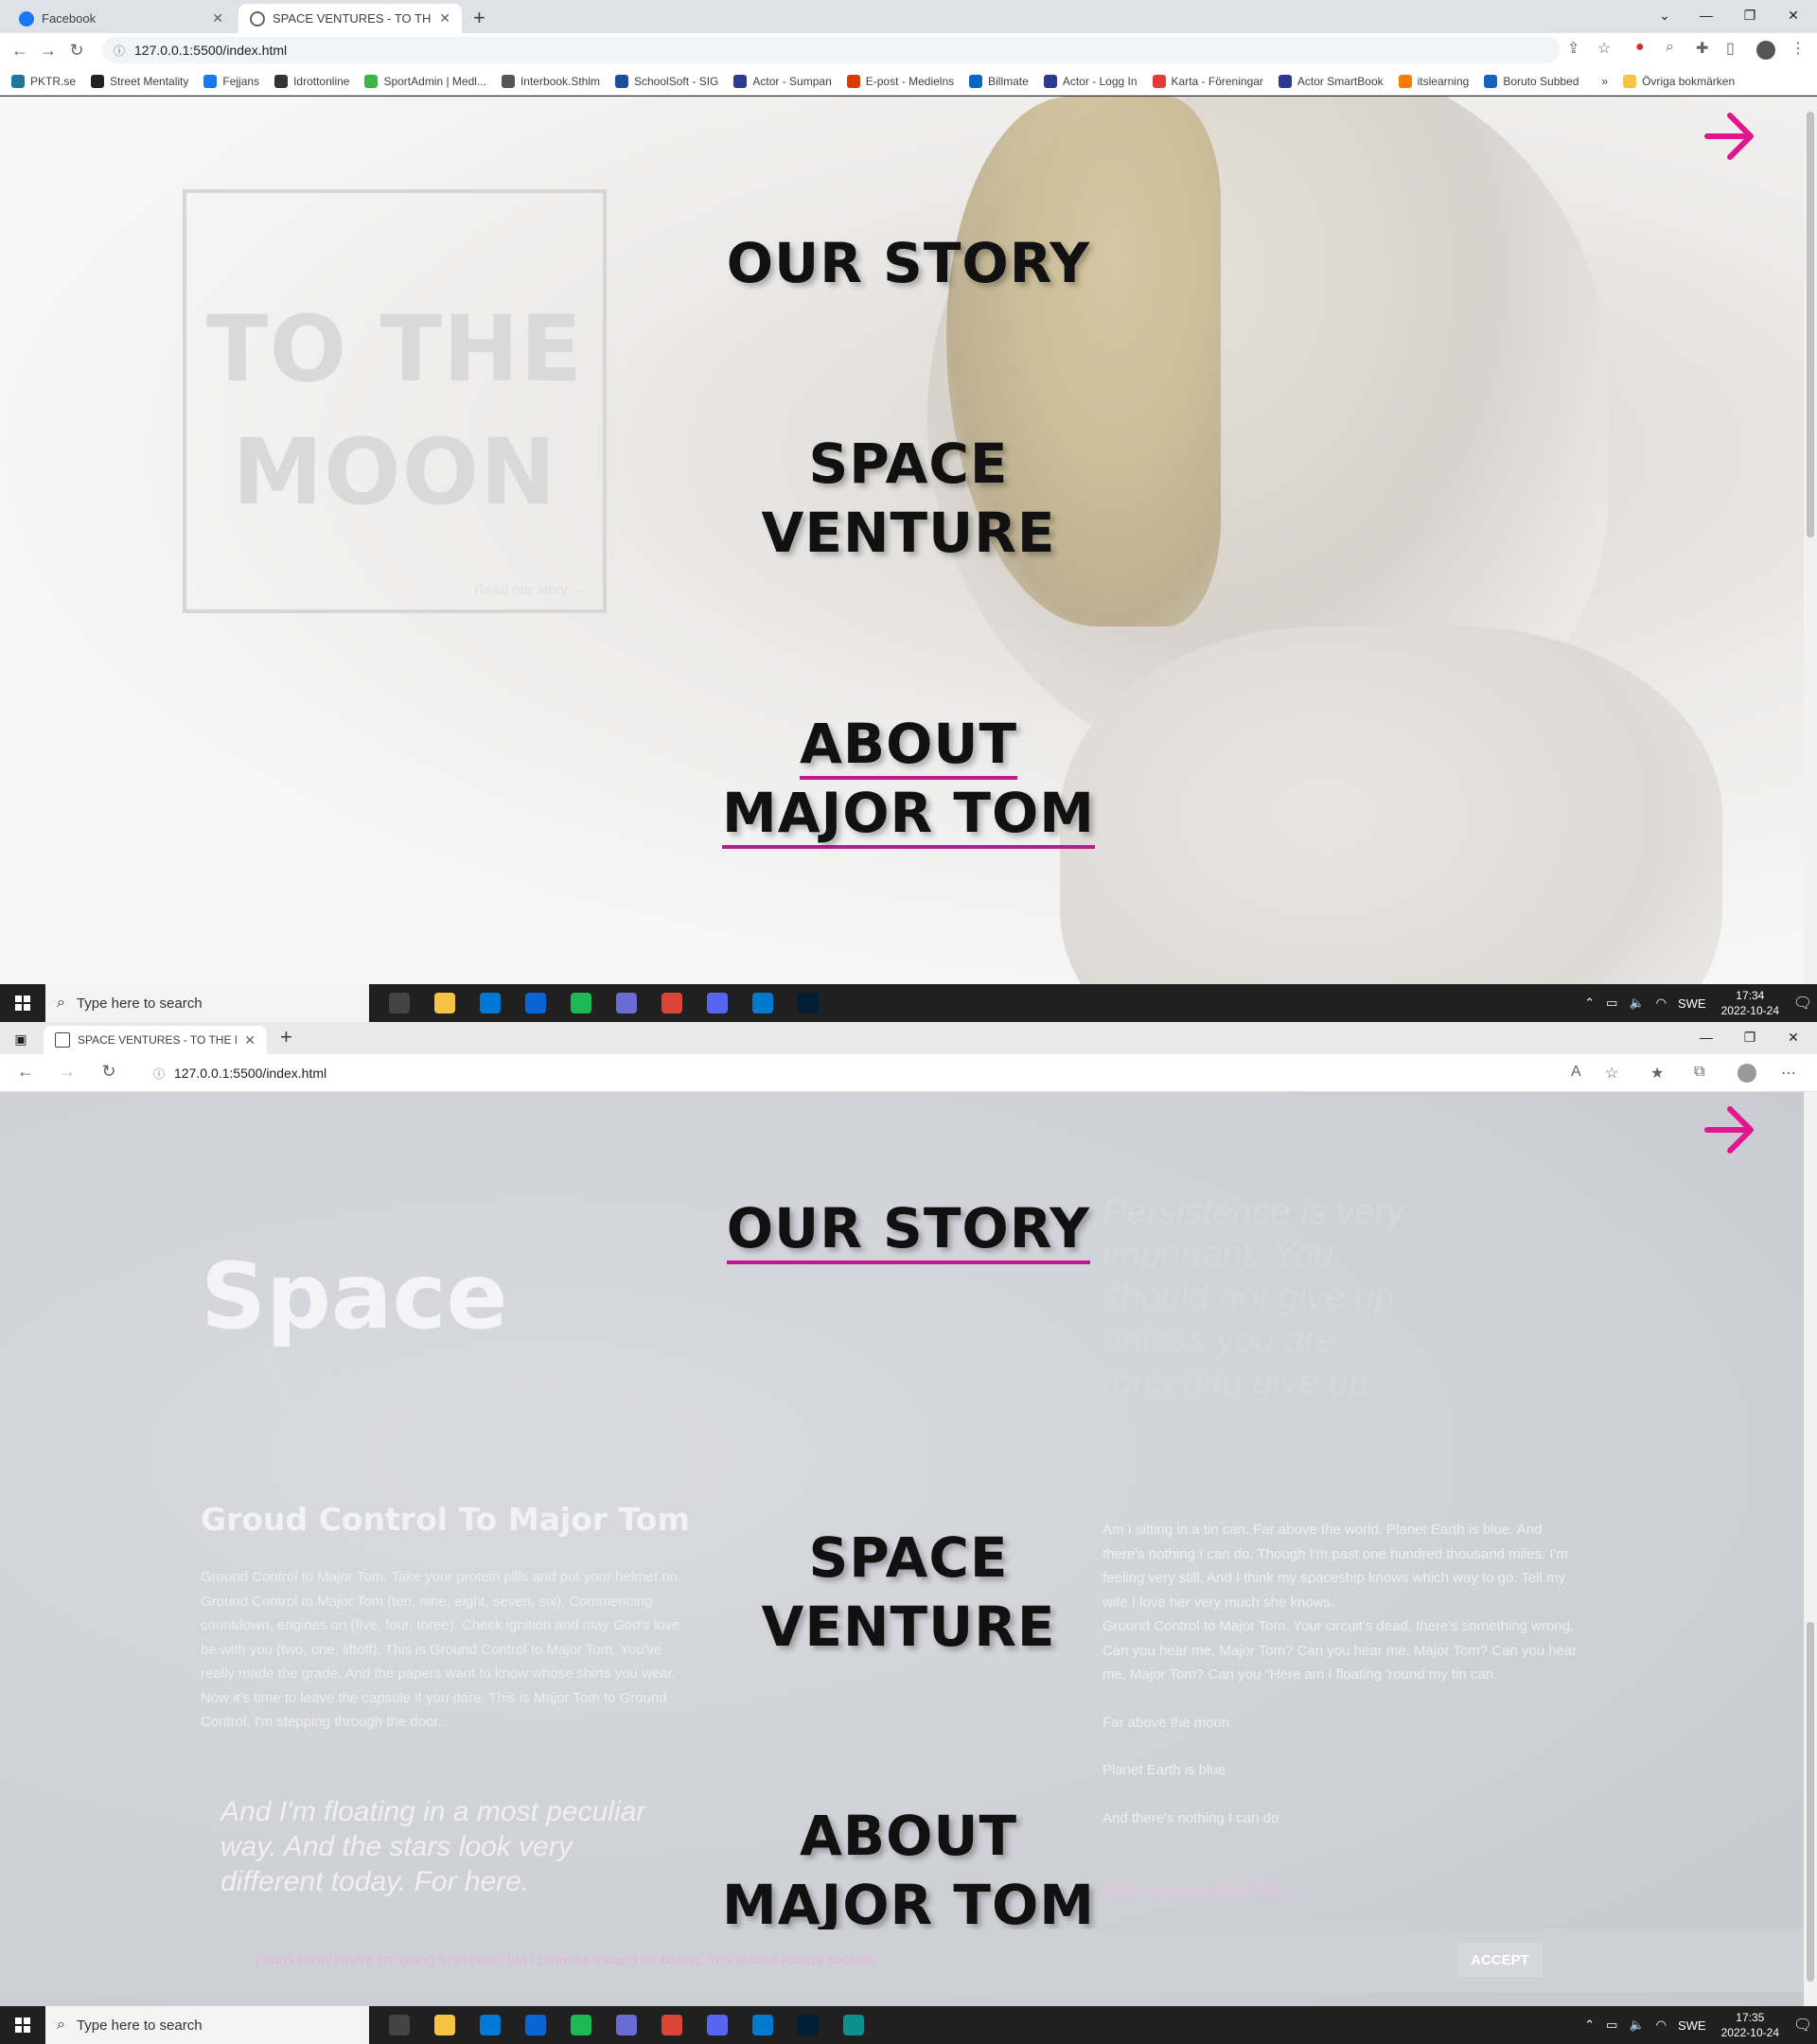 The image size is (1817, 2044). What do you see at coordinates (782, 81) in the screenshot?
I see `bookmark-item: Actor - Sumpan` at bounding box center [782, 81].